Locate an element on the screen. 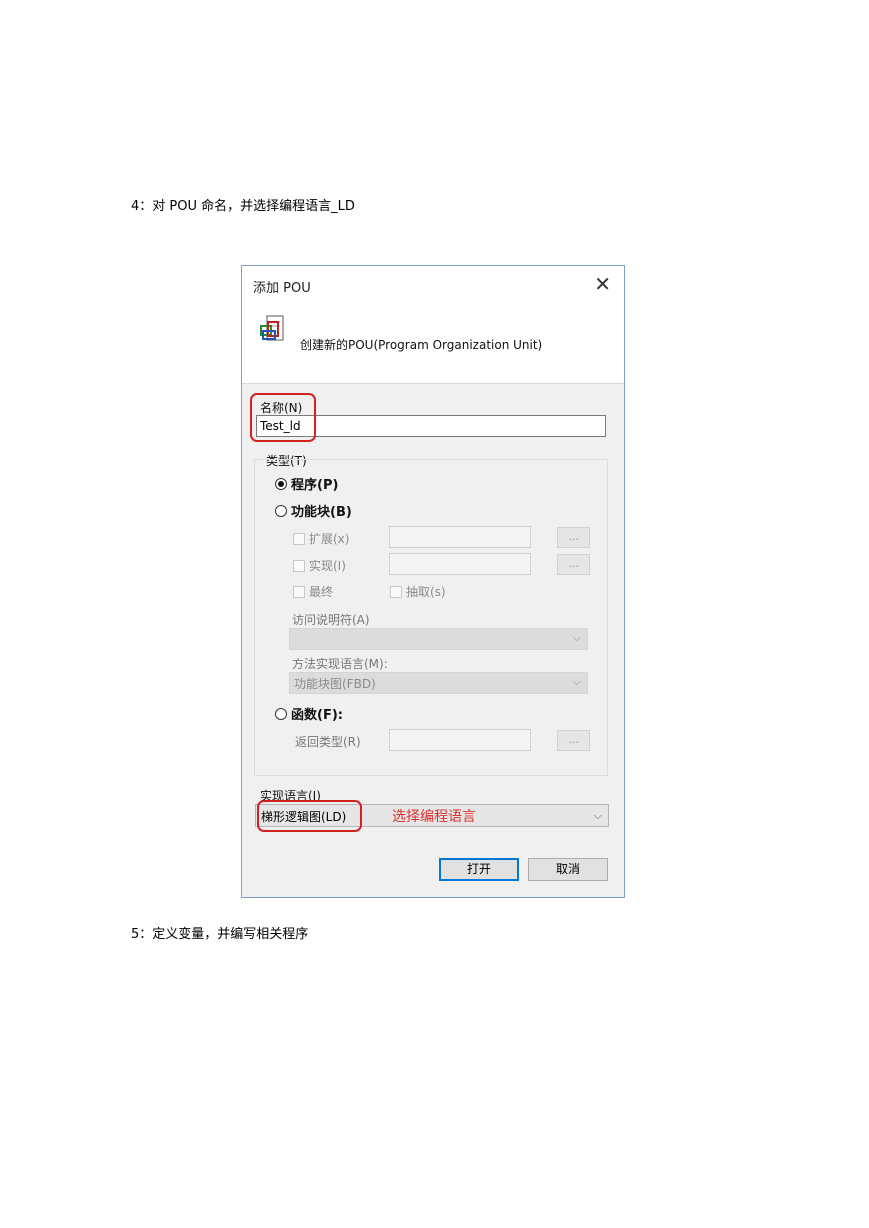 This screenshot has width=869, height=1228. implements-label: 实现(I) is located at coordinates (327, 566).